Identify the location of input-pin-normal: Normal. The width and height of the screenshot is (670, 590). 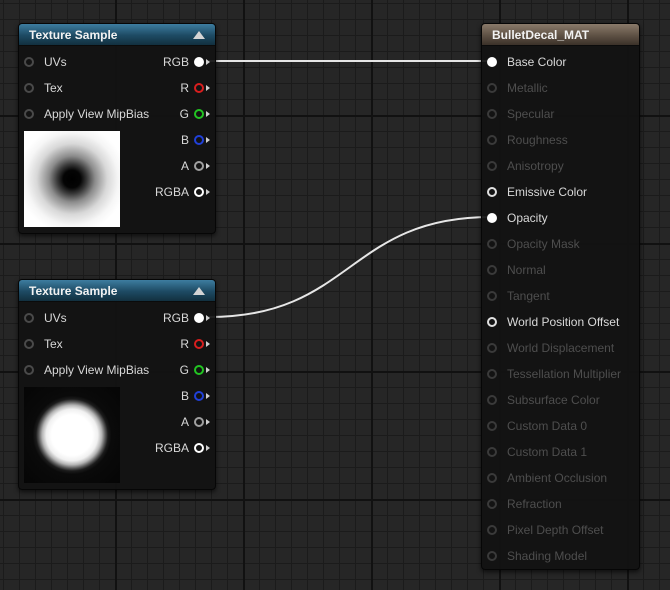
(519, 270).